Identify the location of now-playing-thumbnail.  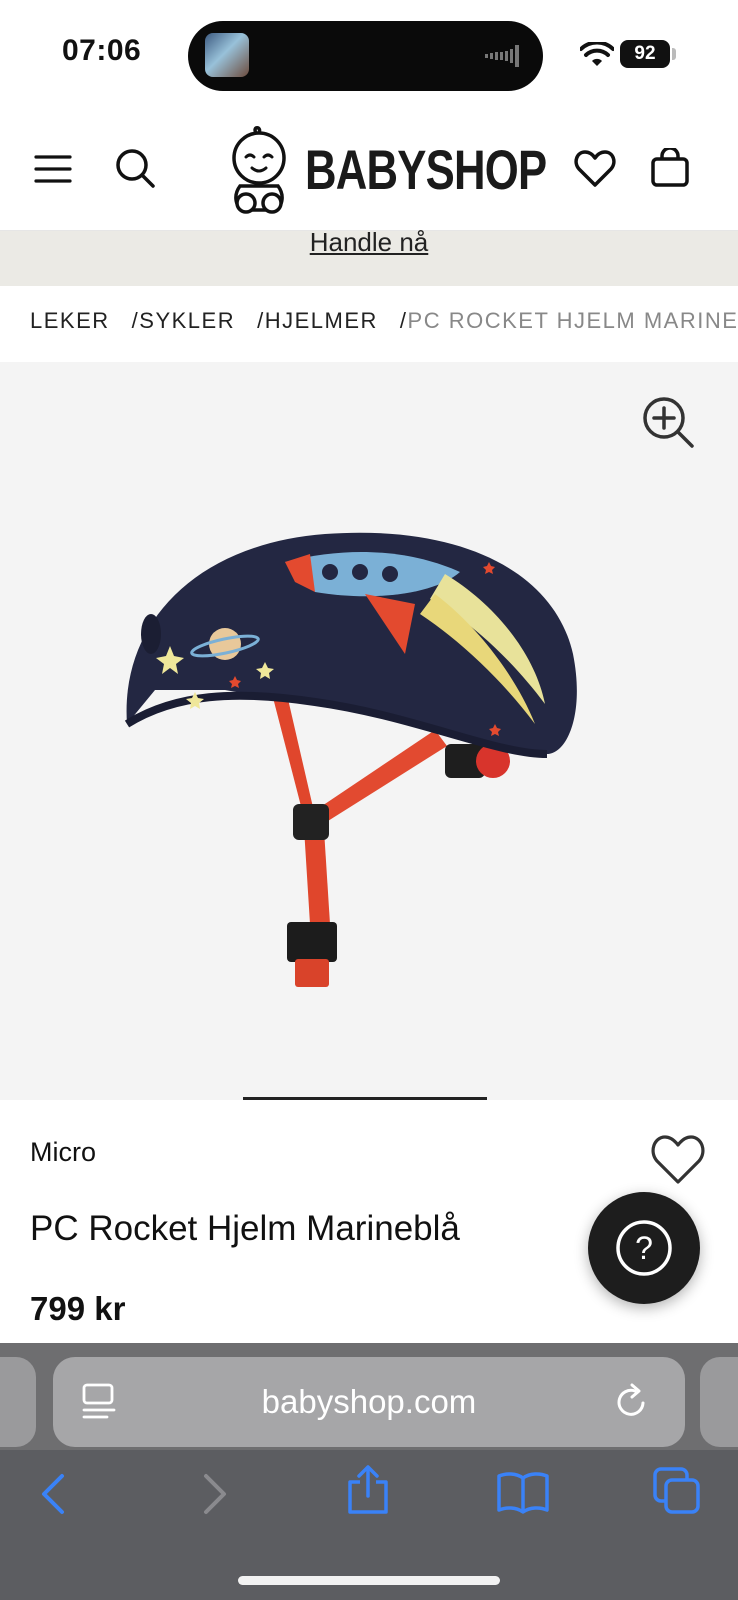
(227, 55).